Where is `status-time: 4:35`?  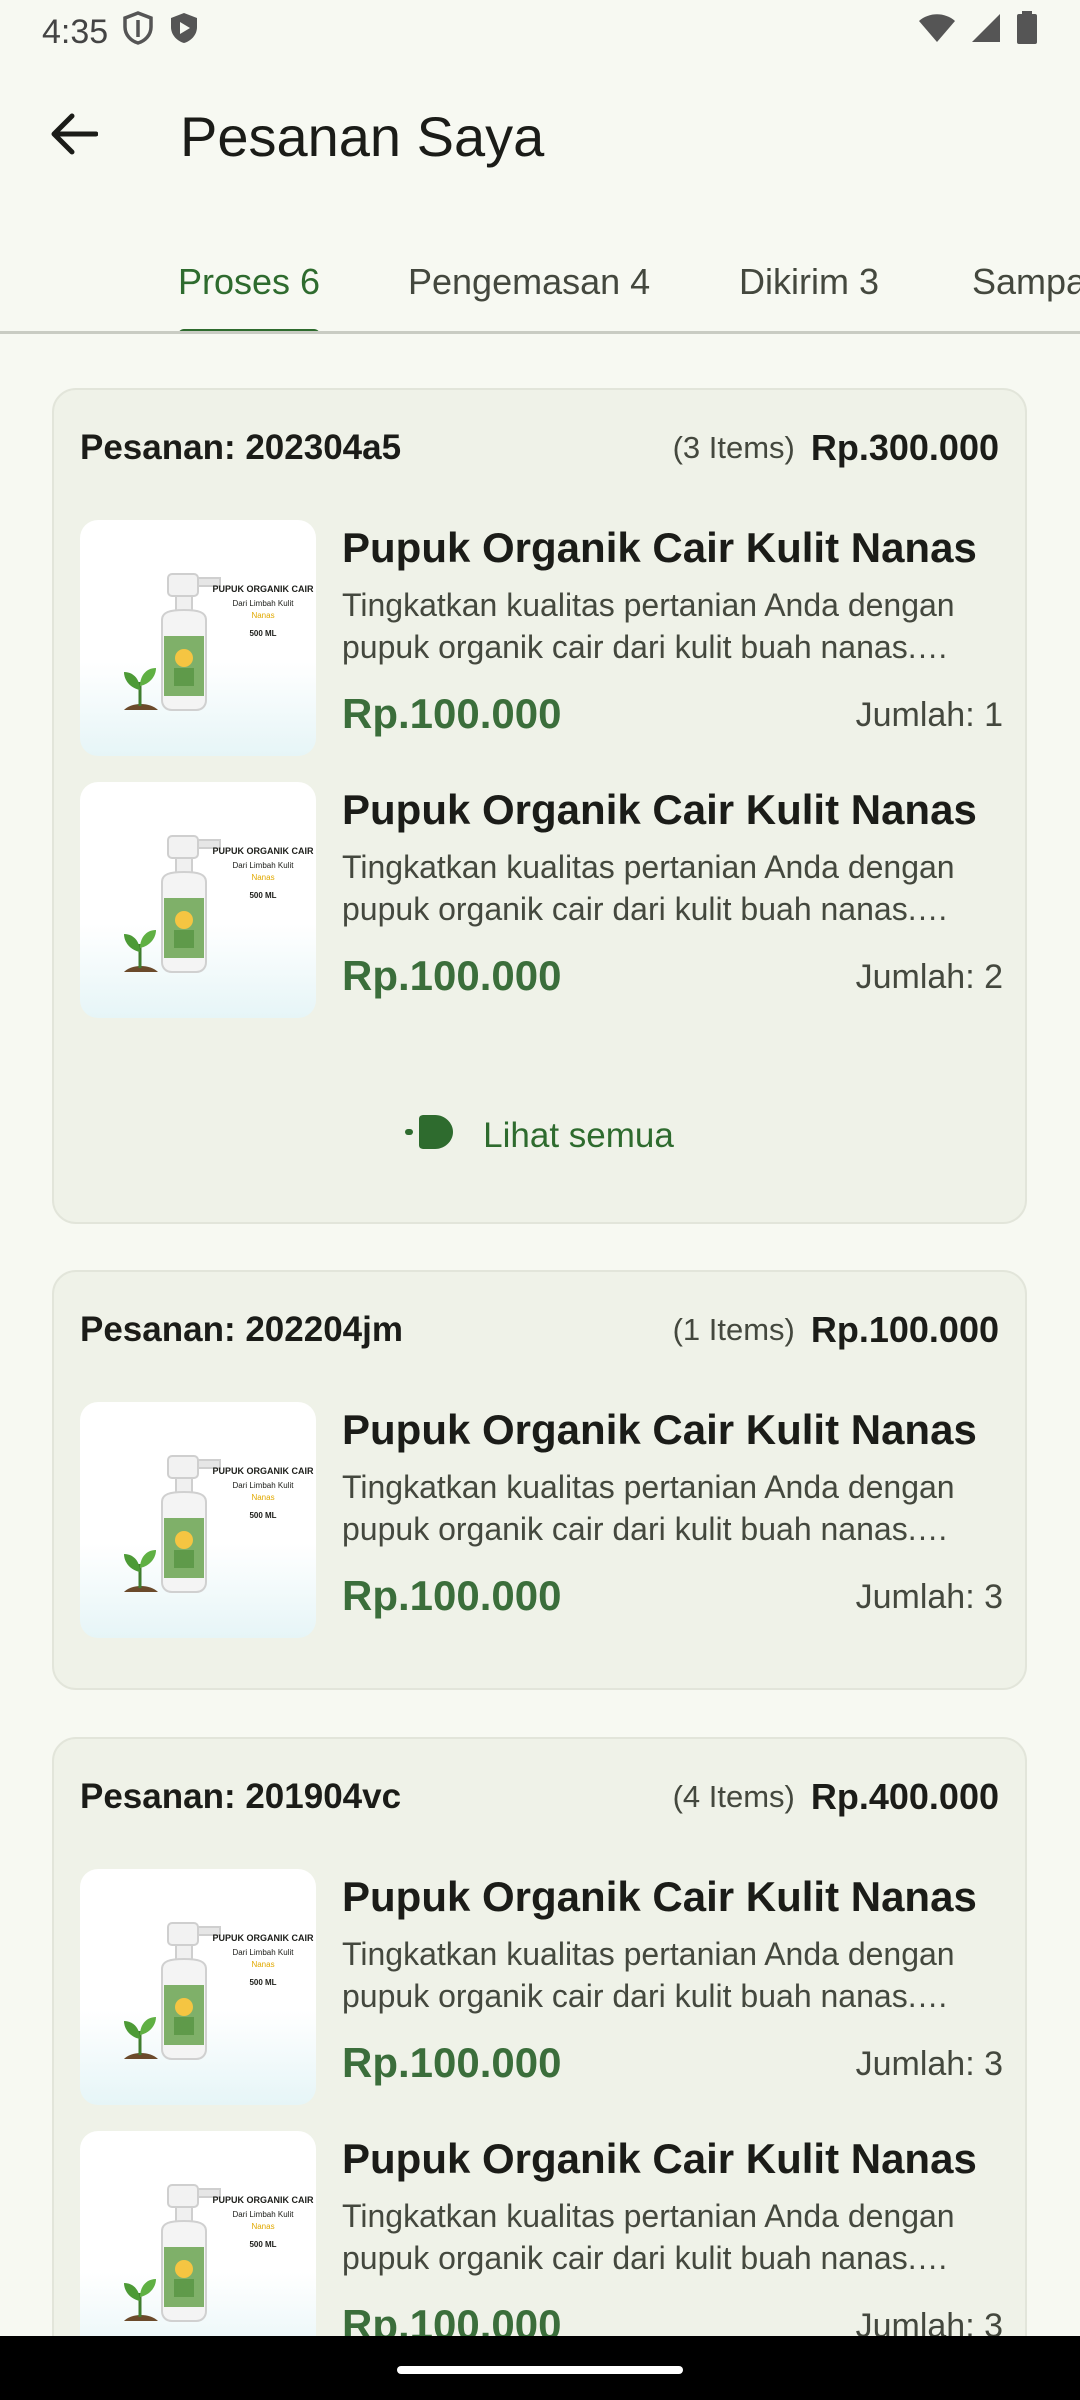 status-time: 4:35 is located at coordinates (75, 31).